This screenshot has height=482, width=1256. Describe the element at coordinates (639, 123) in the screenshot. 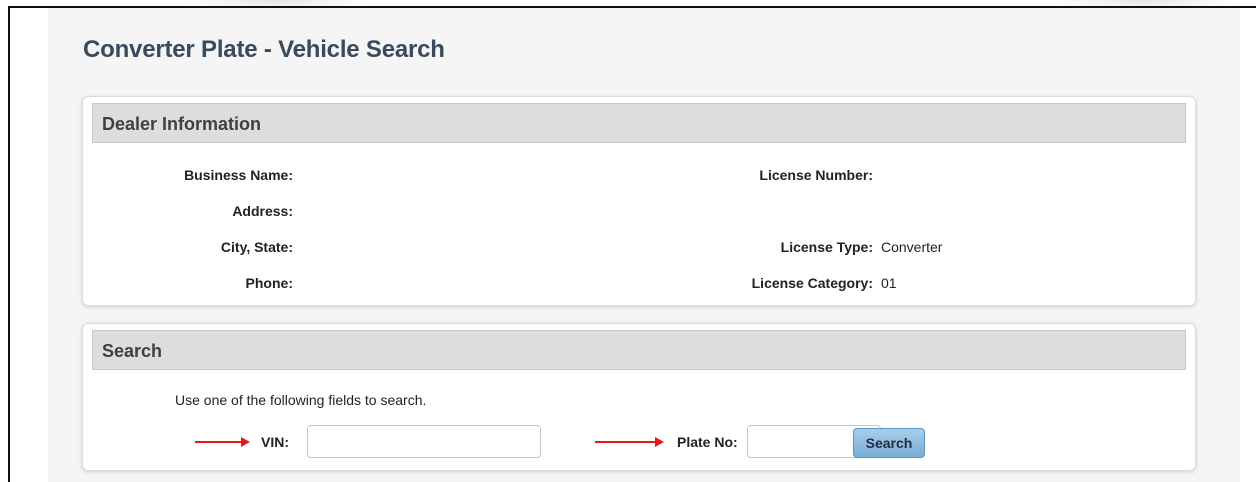

I see `dealer-information-header: Dealer Information` at that location.